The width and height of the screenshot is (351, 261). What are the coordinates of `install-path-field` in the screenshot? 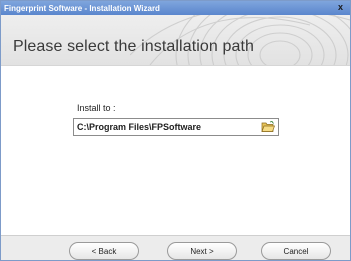 It's located at (176, 127).